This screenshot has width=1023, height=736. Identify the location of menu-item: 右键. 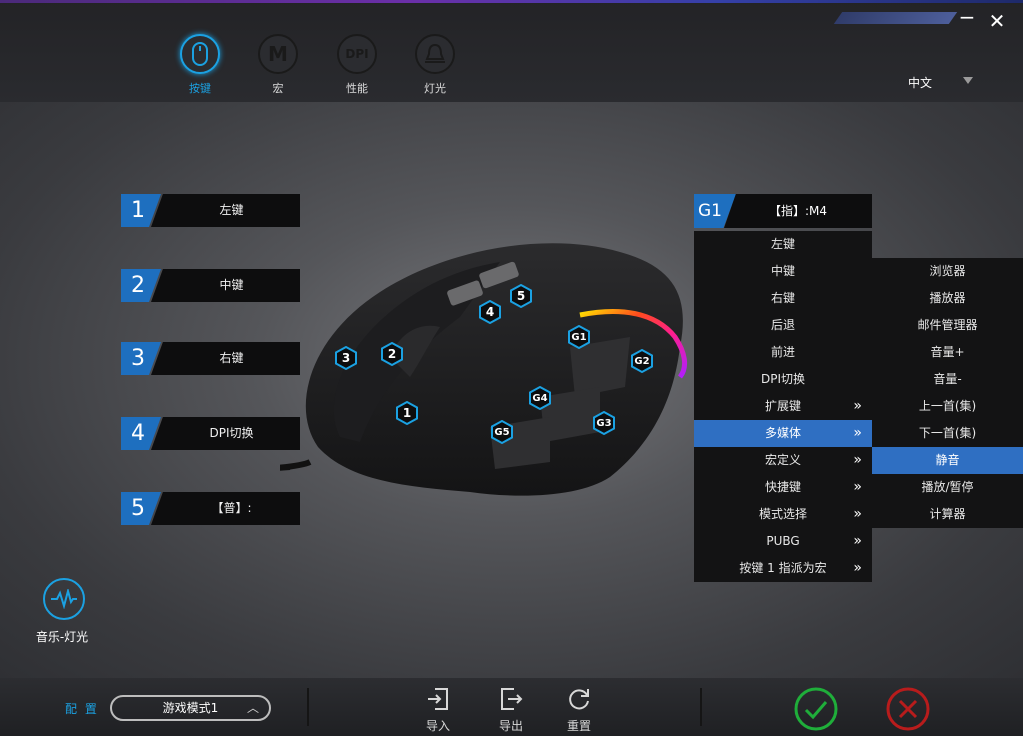
(783, 298).